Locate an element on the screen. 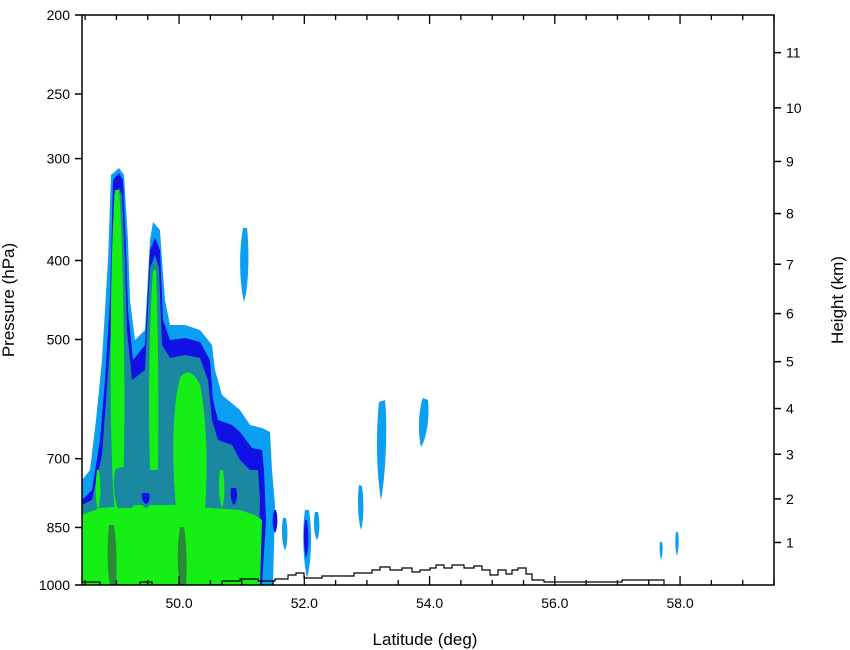  contour-level1-blob-f is located at coordinates (284, 534).